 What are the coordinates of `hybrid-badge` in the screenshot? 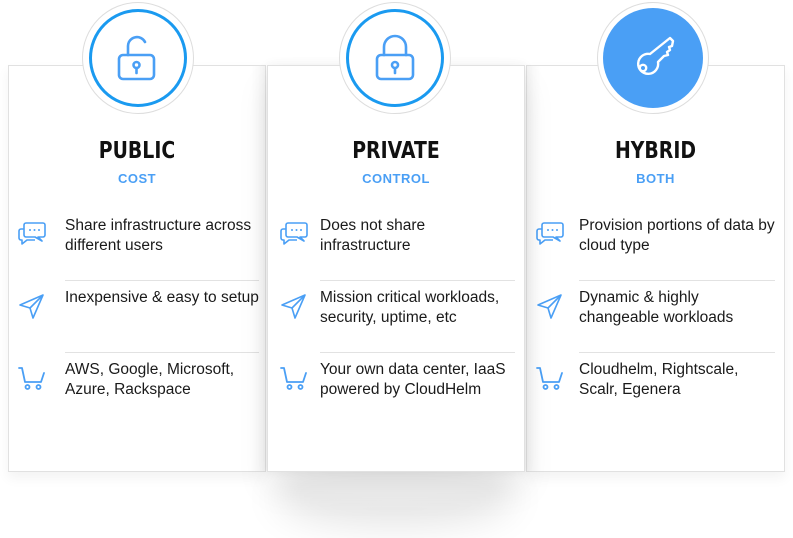 It's located at (653, 58).